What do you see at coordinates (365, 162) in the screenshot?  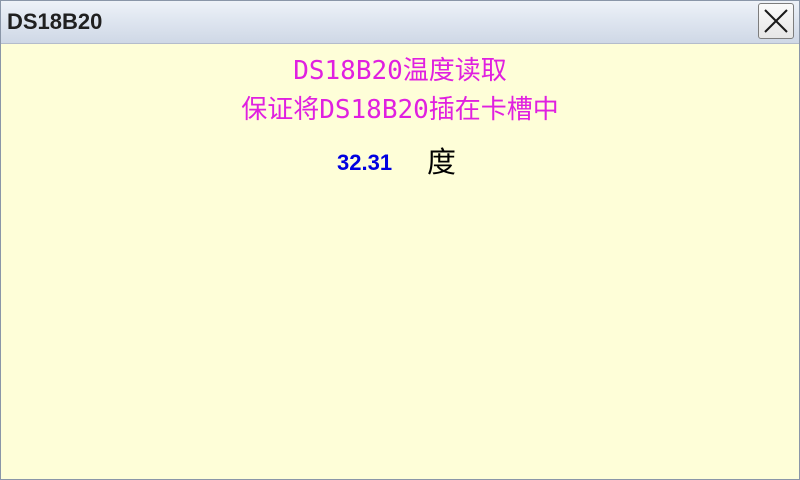 I see `temperature-value: 32.31` at bounding box center [365, 162].